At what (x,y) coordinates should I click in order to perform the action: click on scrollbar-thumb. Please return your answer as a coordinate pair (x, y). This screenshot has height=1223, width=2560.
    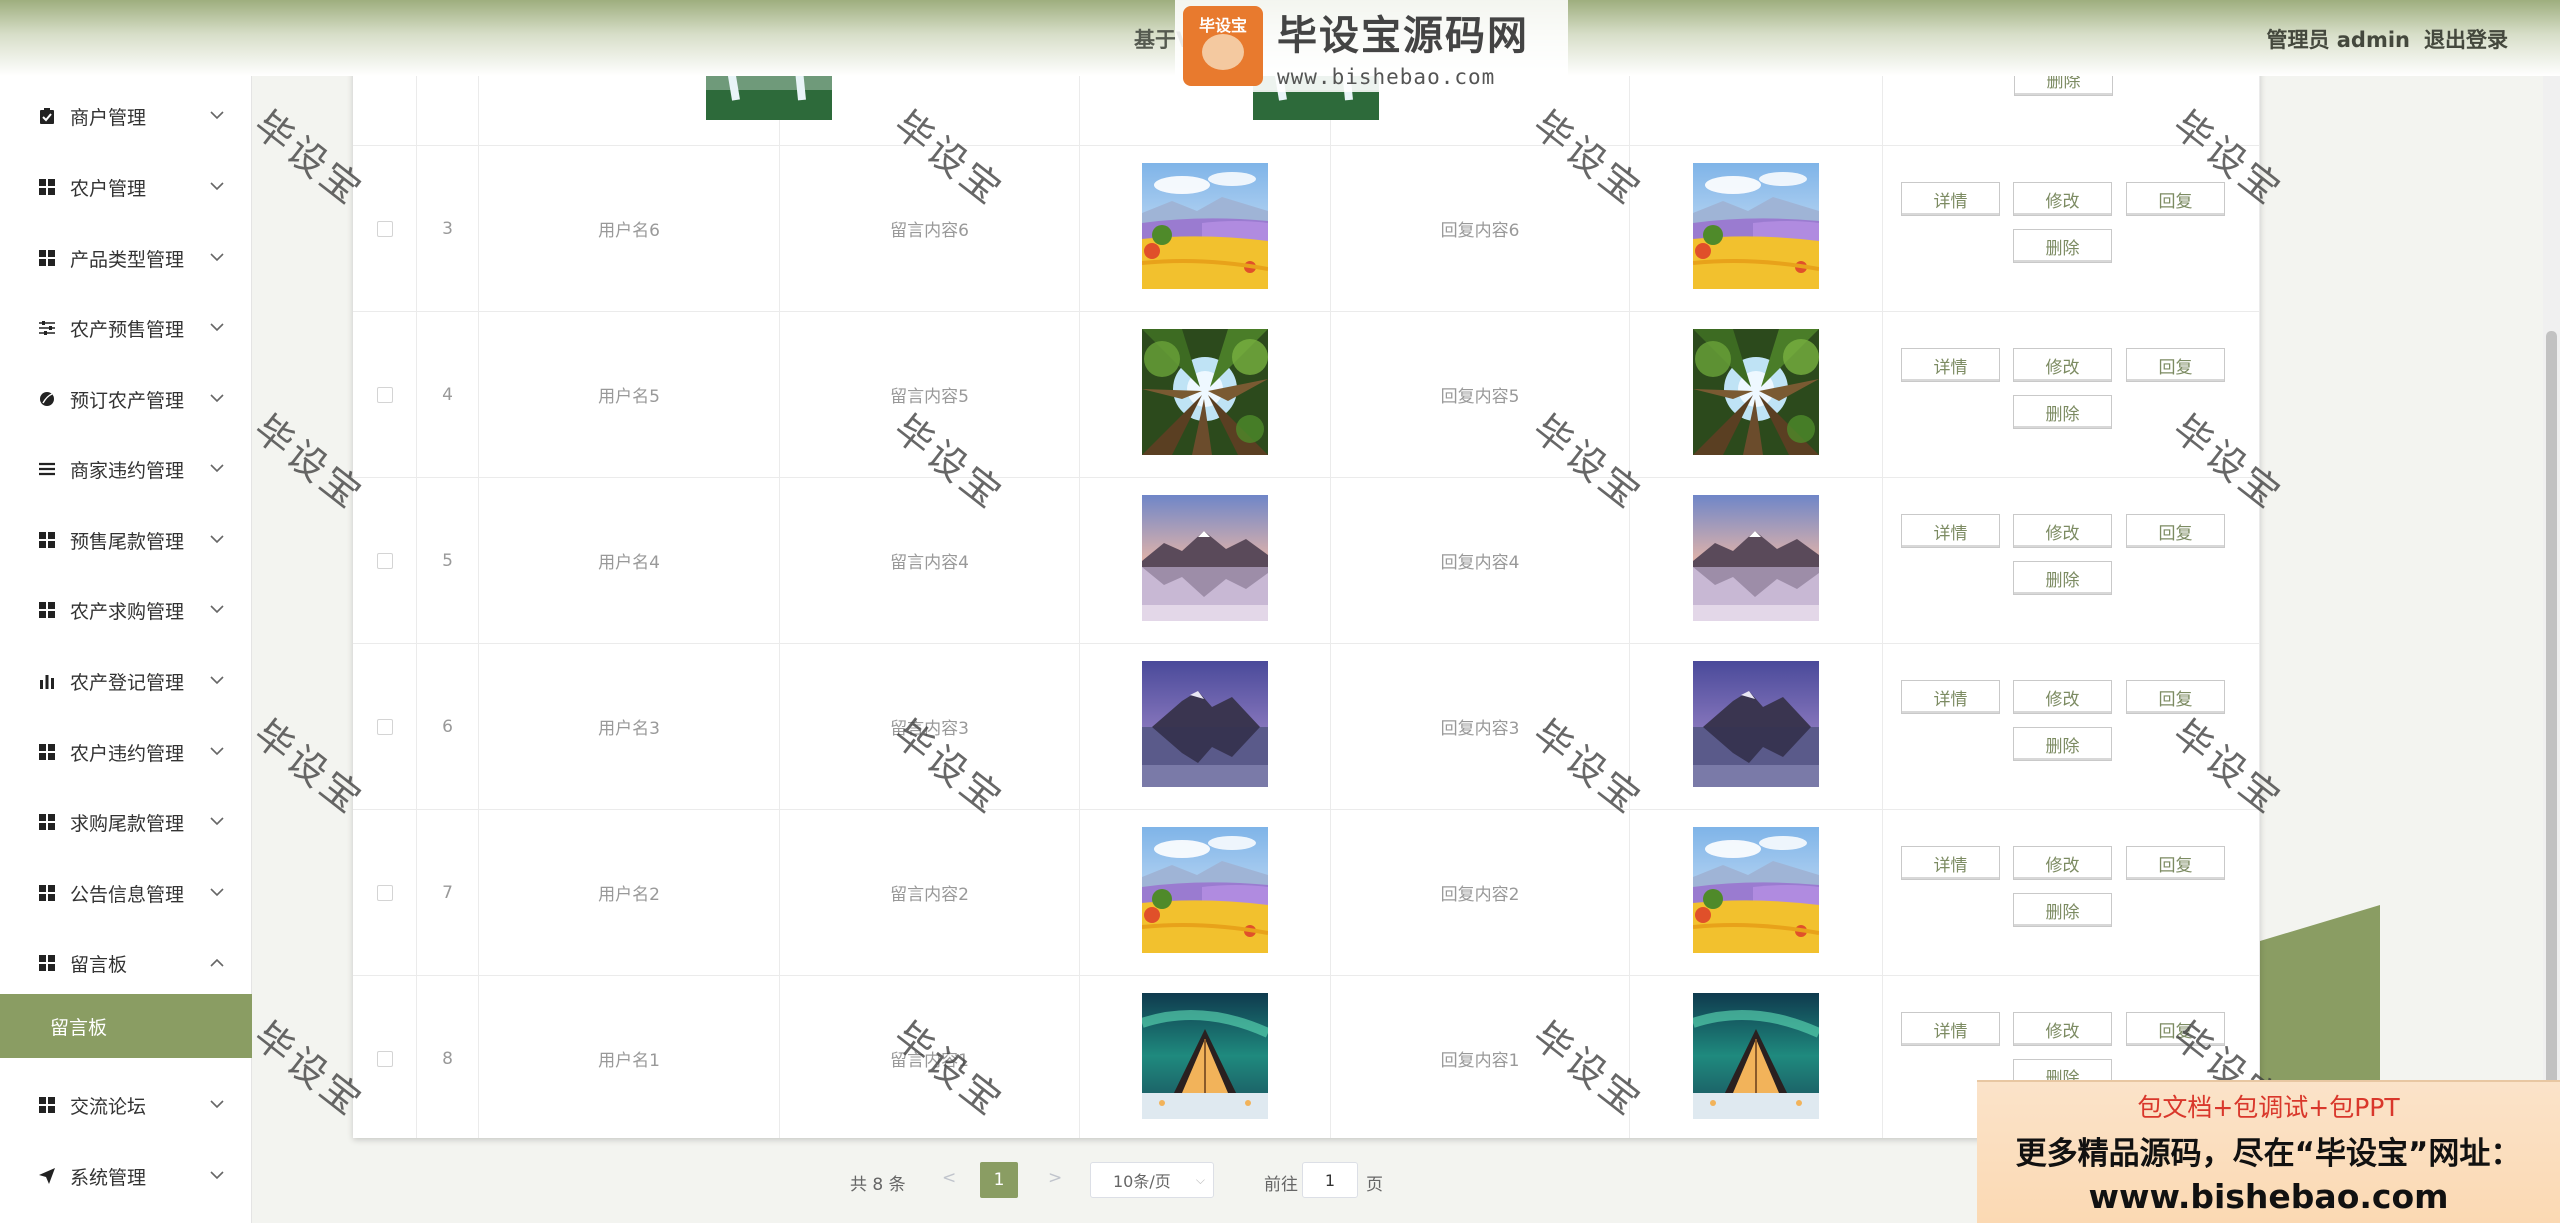
    Looking at the image, I should click on (2551, 744).